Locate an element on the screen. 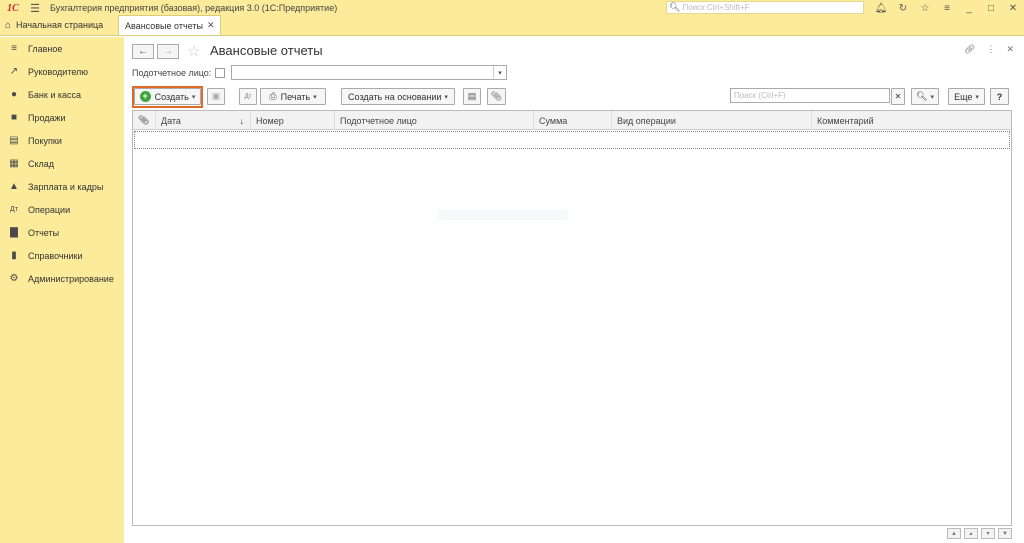 This screenshot has height=543, width=1024. sidebar-item-label: Администрирование is located at coordinates (71, 278).